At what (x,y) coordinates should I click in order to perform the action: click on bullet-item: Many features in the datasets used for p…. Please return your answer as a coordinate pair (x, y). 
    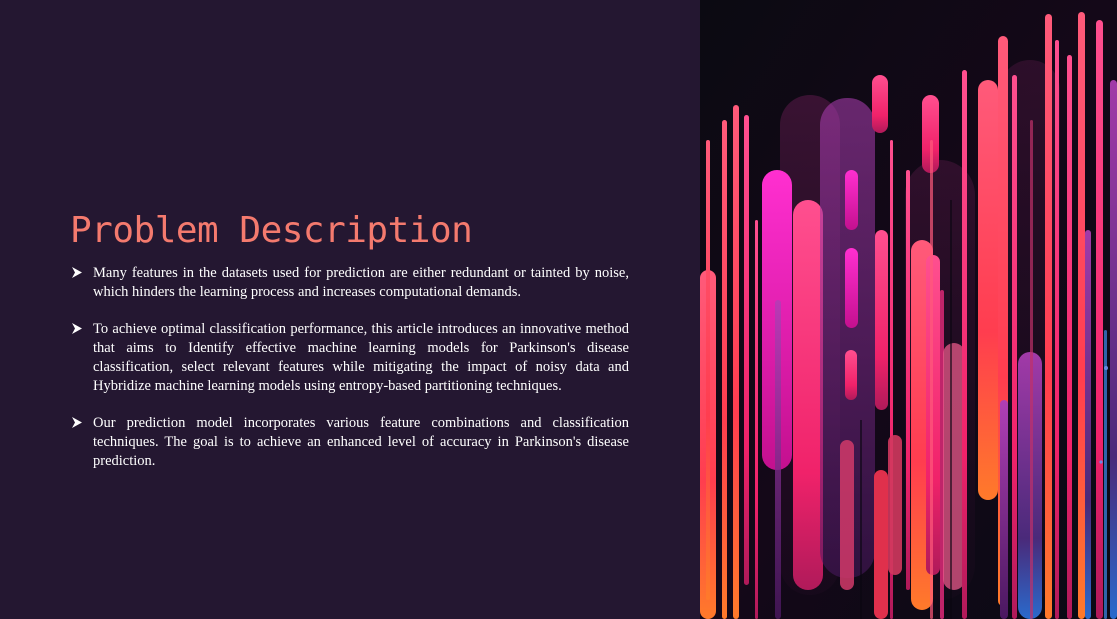
    Looking at the image, I should click on (350, 283).